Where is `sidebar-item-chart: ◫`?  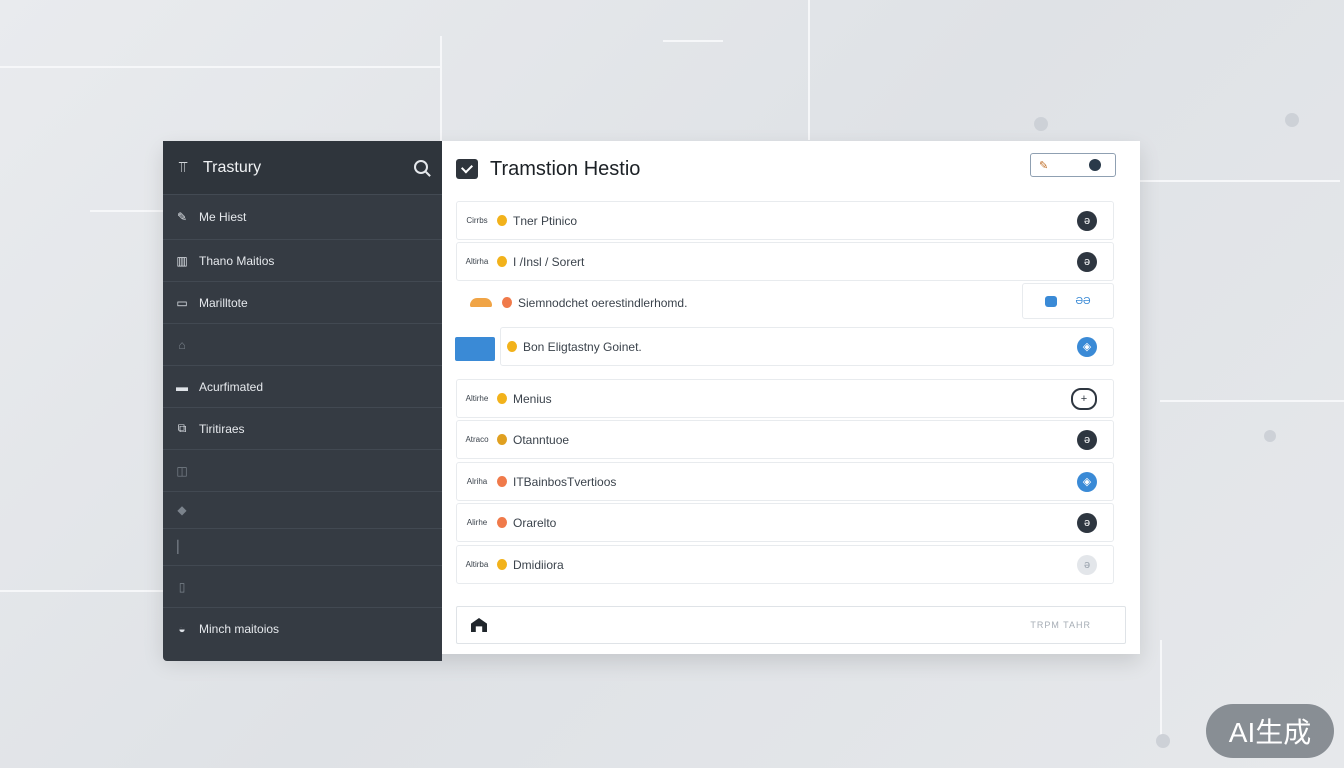
sidebar-item-chart: ◫ is located at coordinates (302, 471).